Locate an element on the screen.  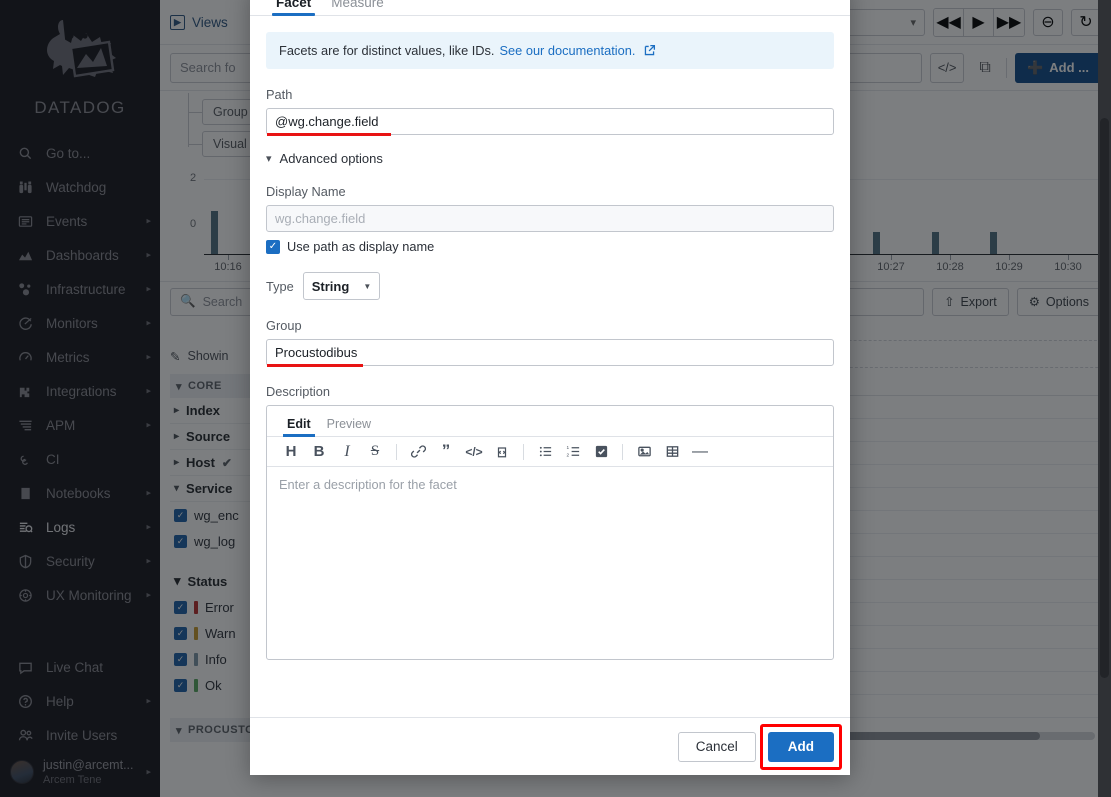
heading-icon: H is located at coordinates (291, 452).